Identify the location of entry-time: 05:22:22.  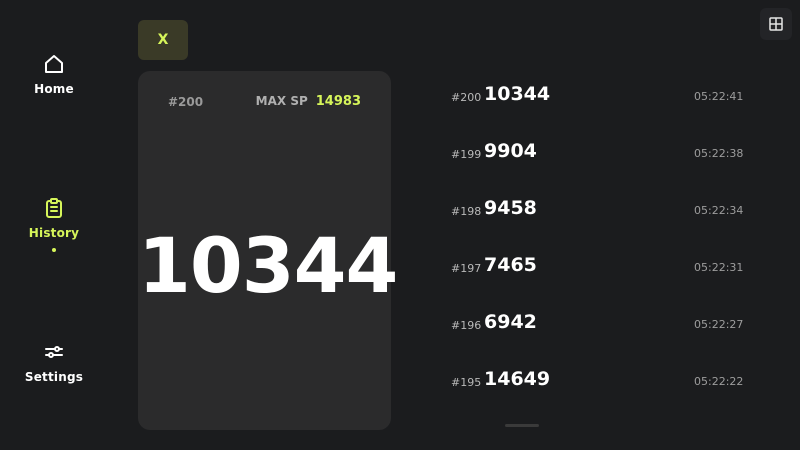
(719, 381).